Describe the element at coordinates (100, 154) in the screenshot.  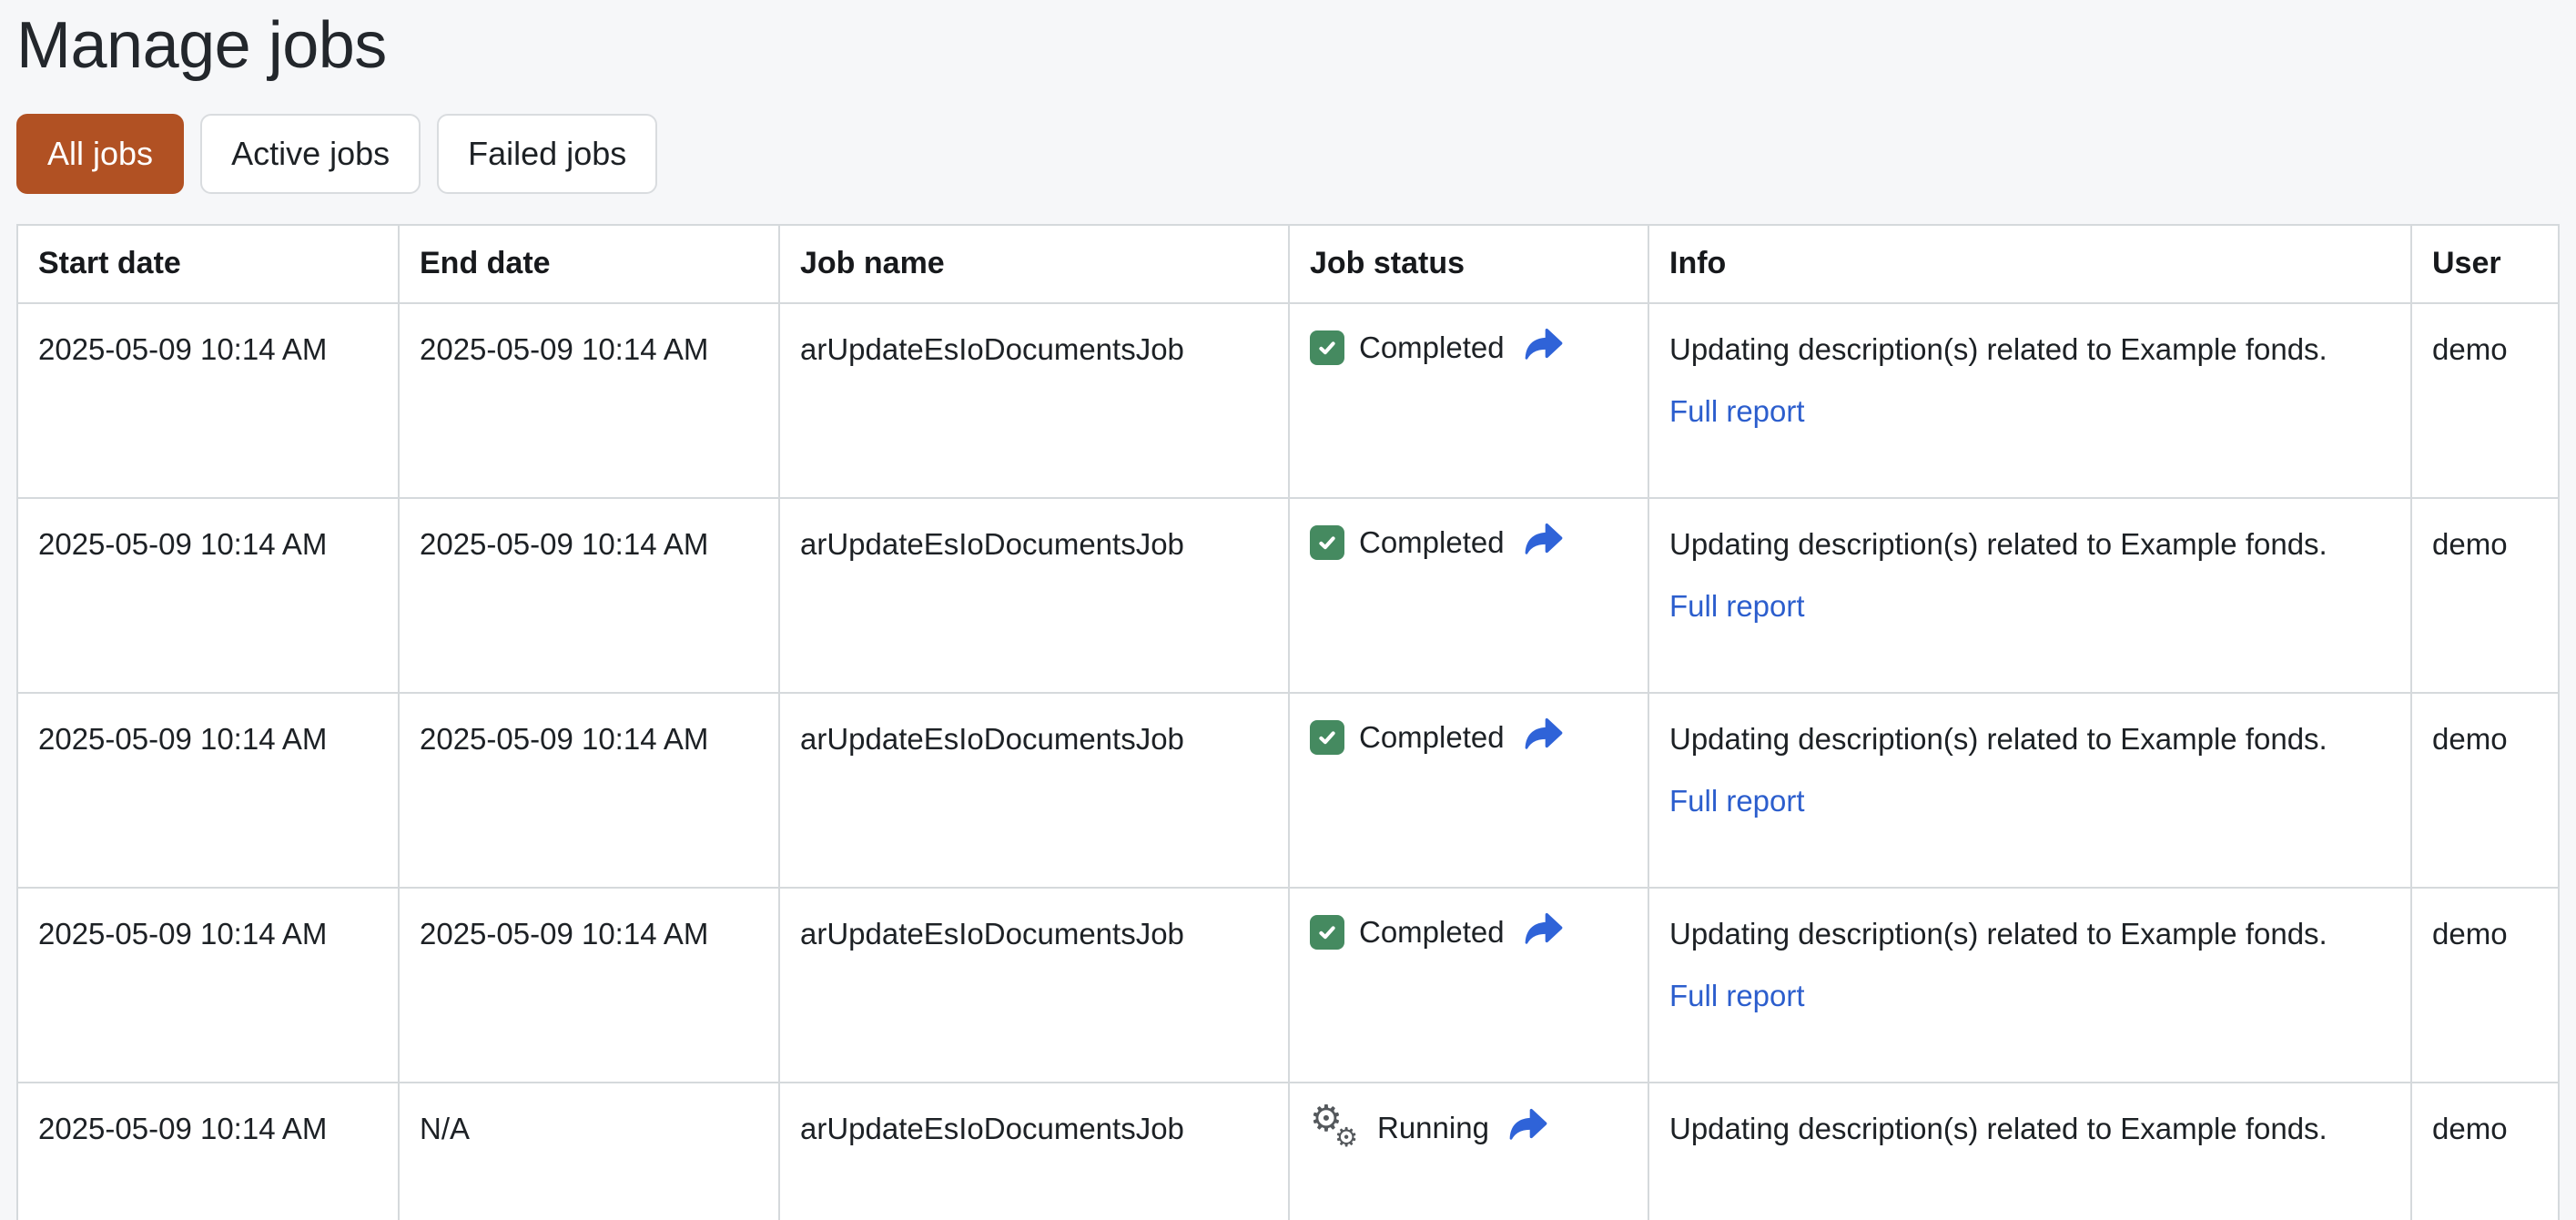
I see `filter-all-jobs-button: All jobs` at that location.